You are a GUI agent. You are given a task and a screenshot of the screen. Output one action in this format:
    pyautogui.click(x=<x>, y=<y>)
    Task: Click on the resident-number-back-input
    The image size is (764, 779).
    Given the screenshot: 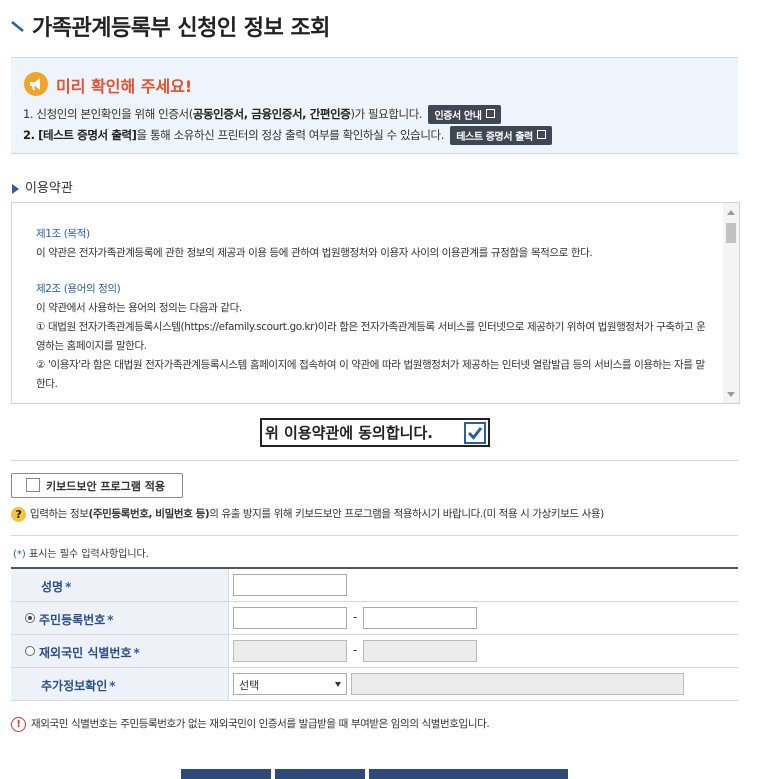 What is the action you would take?
    pyautogui.click(x=420, y=618)
    